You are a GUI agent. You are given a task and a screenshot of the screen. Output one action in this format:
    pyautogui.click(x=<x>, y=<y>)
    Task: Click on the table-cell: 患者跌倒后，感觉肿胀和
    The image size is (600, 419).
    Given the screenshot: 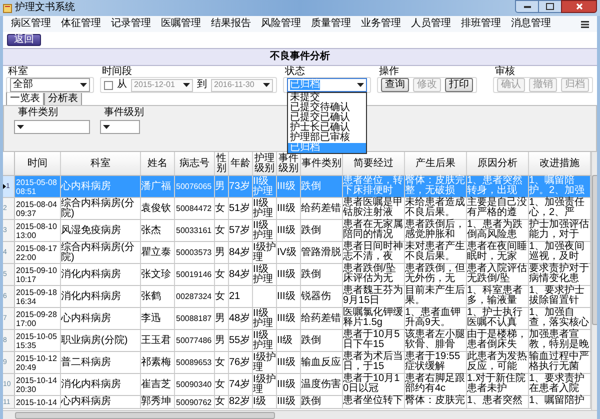 What is the action you would take?
    pyautogui.click(x=436, y=230)
    